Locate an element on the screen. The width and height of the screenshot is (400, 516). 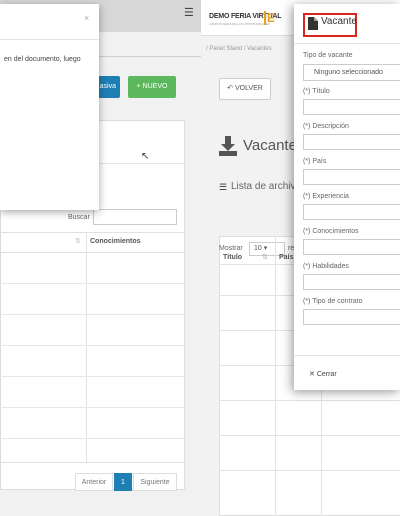
brand-subtitle: CAMPUS FERIA DE LAS OPORTUNIDADES is located at coordinates (239, 24).